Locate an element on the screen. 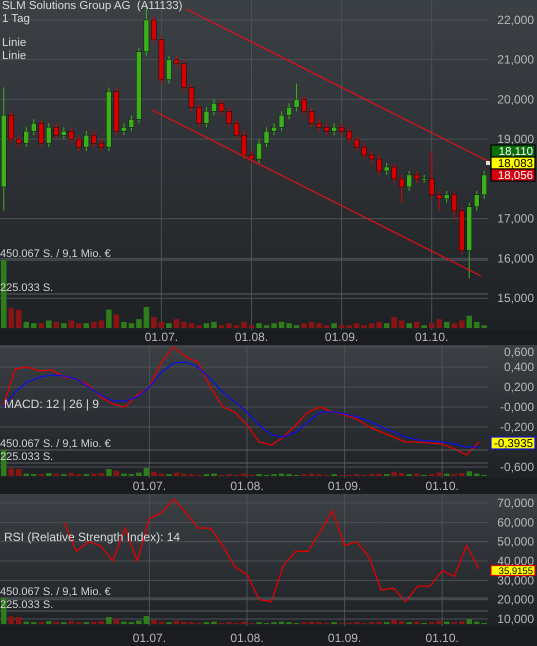 The height and width of the screenshot is (646, 537). y-axis-label: 15,000 is located at coordinates (515, 298).